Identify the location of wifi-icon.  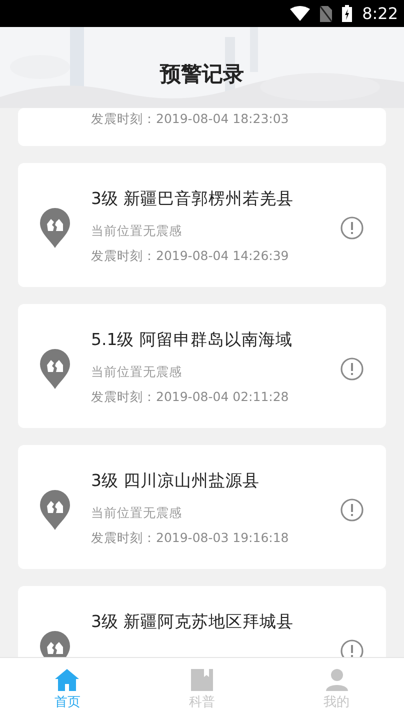
(300, 14).